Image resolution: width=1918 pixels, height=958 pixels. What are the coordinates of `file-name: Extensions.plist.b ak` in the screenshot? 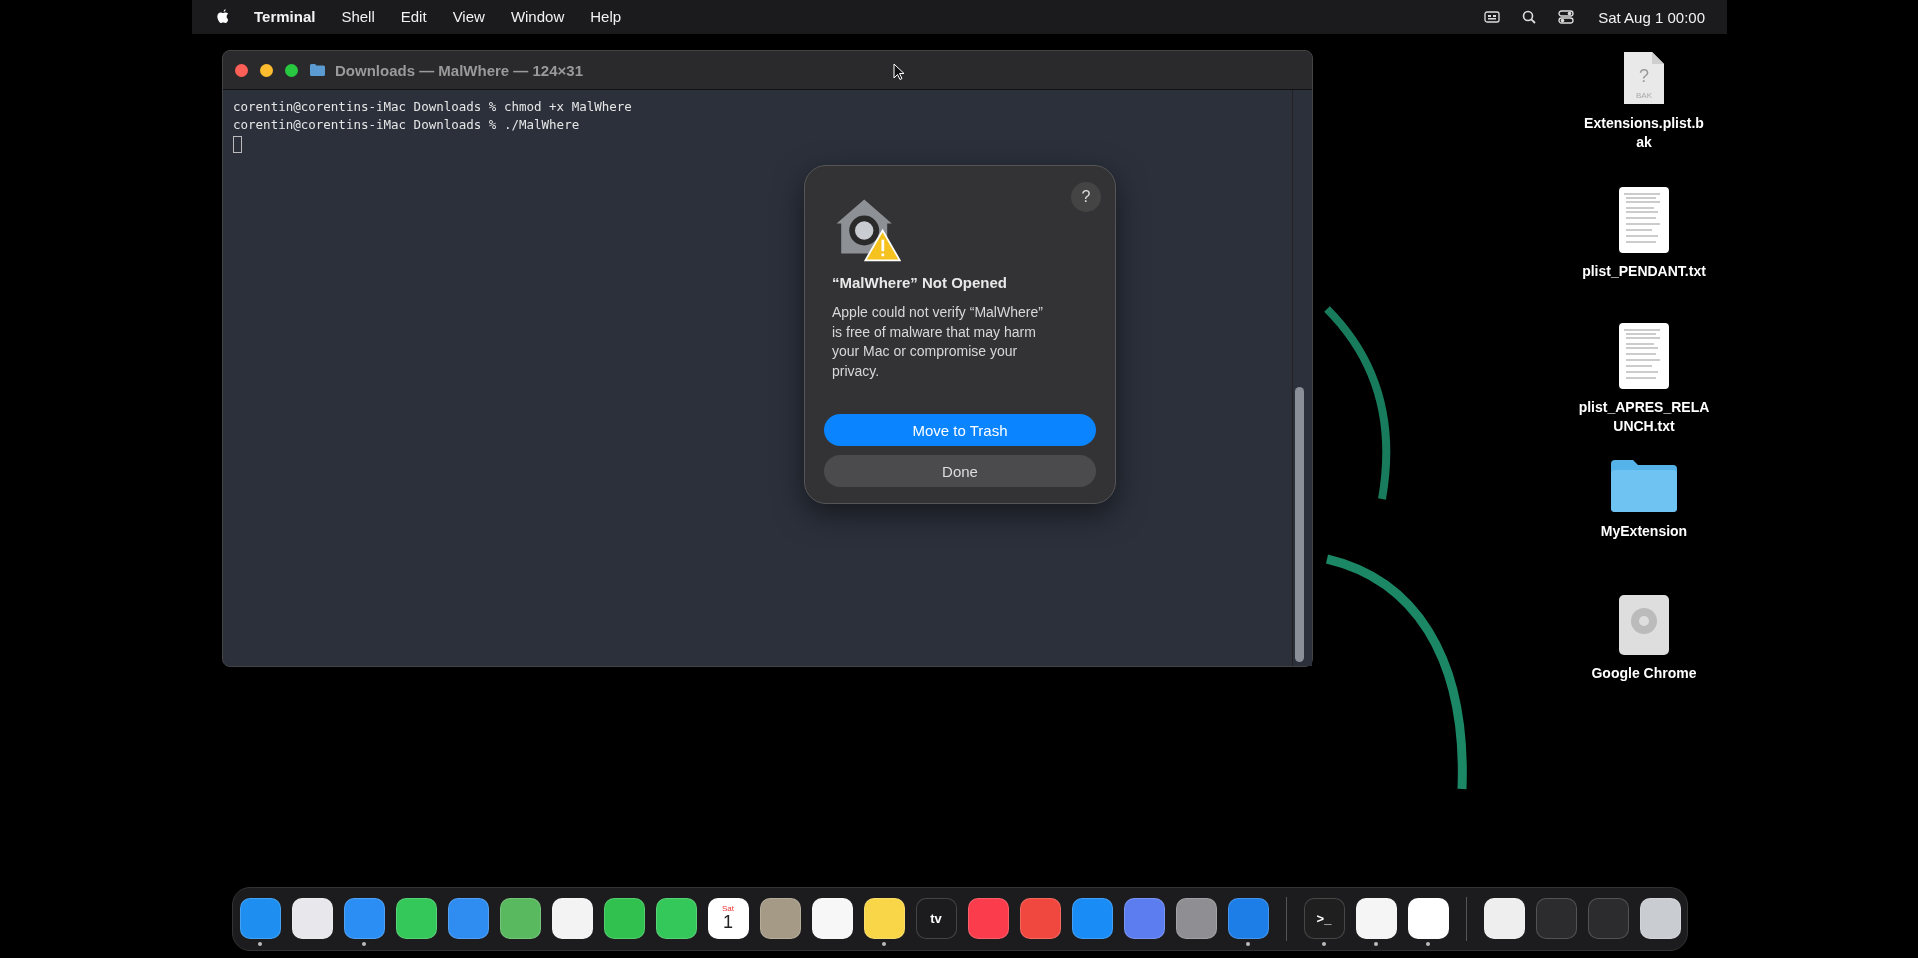 It's located at (1644, 133).